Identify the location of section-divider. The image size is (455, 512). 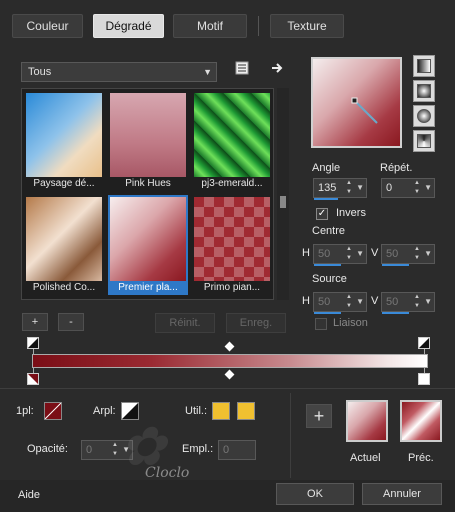
(227, 388).